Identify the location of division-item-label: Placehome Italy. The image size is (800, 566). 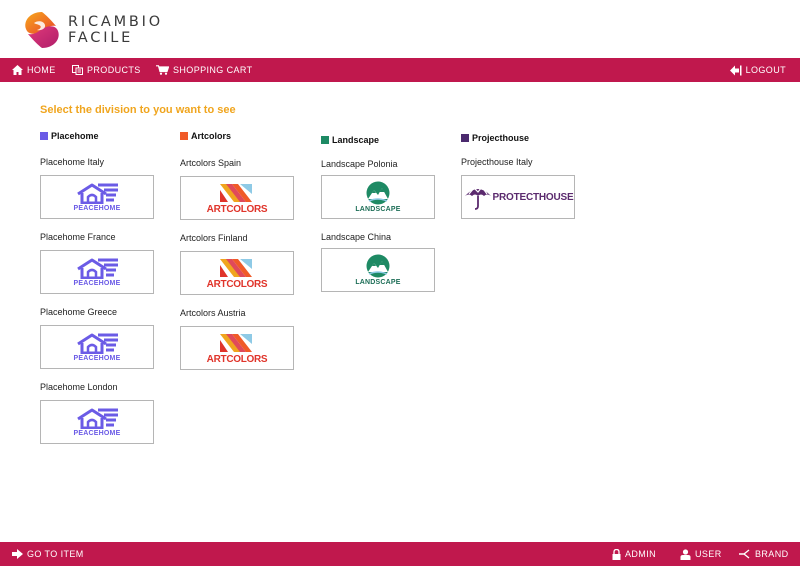
(72, 162).